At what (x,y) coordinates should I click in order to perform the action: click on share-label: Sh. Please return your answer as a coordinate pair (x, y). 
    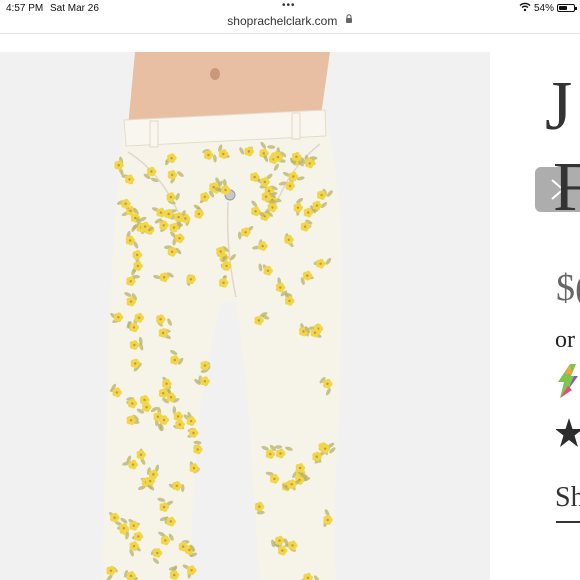
    Looking at the image, I should click on (567, 498).